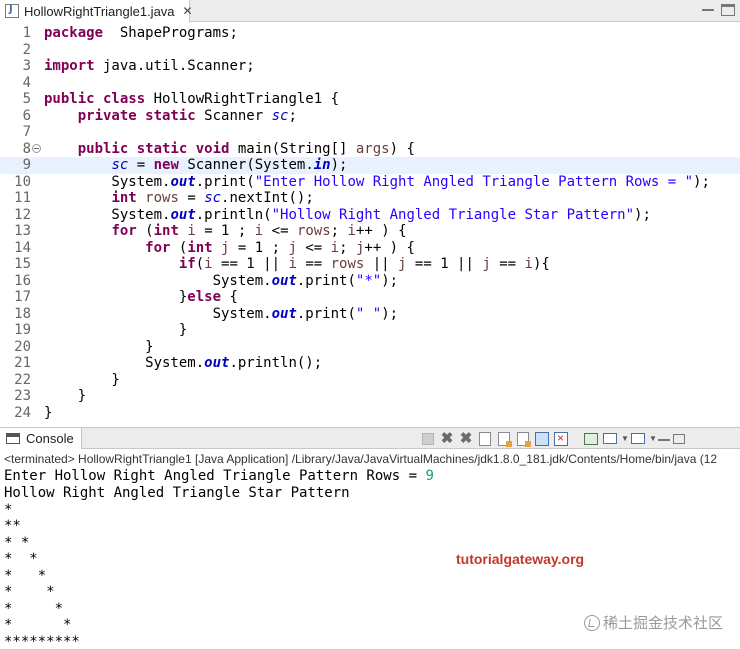 This screenshot has height=649, width=740. Describe the element at coordinates (280, 231) in the screenshot. I see `code-token: <=` at that location.